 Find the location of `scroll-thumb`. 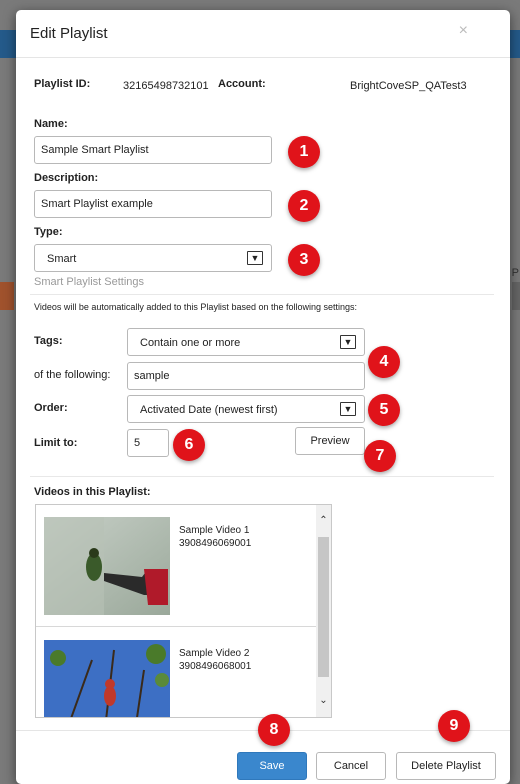

scroll-thumb is located at coordinates (323, 607).